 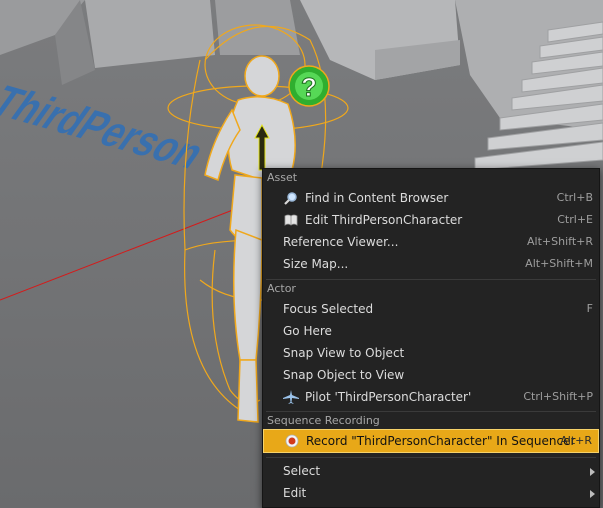 What do you see at coordinates (431, 493) in the screenshot?
I see `menu-item-edit: Edit` at bounding box center [431, 493].